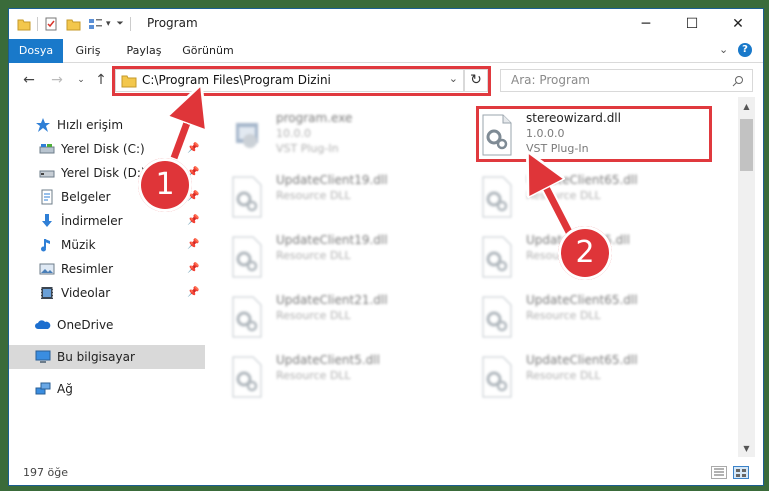 Image resolution: width=769 pixels, height=491 pixels. I want to click on step-badge-2: 2, so click(585, 253).